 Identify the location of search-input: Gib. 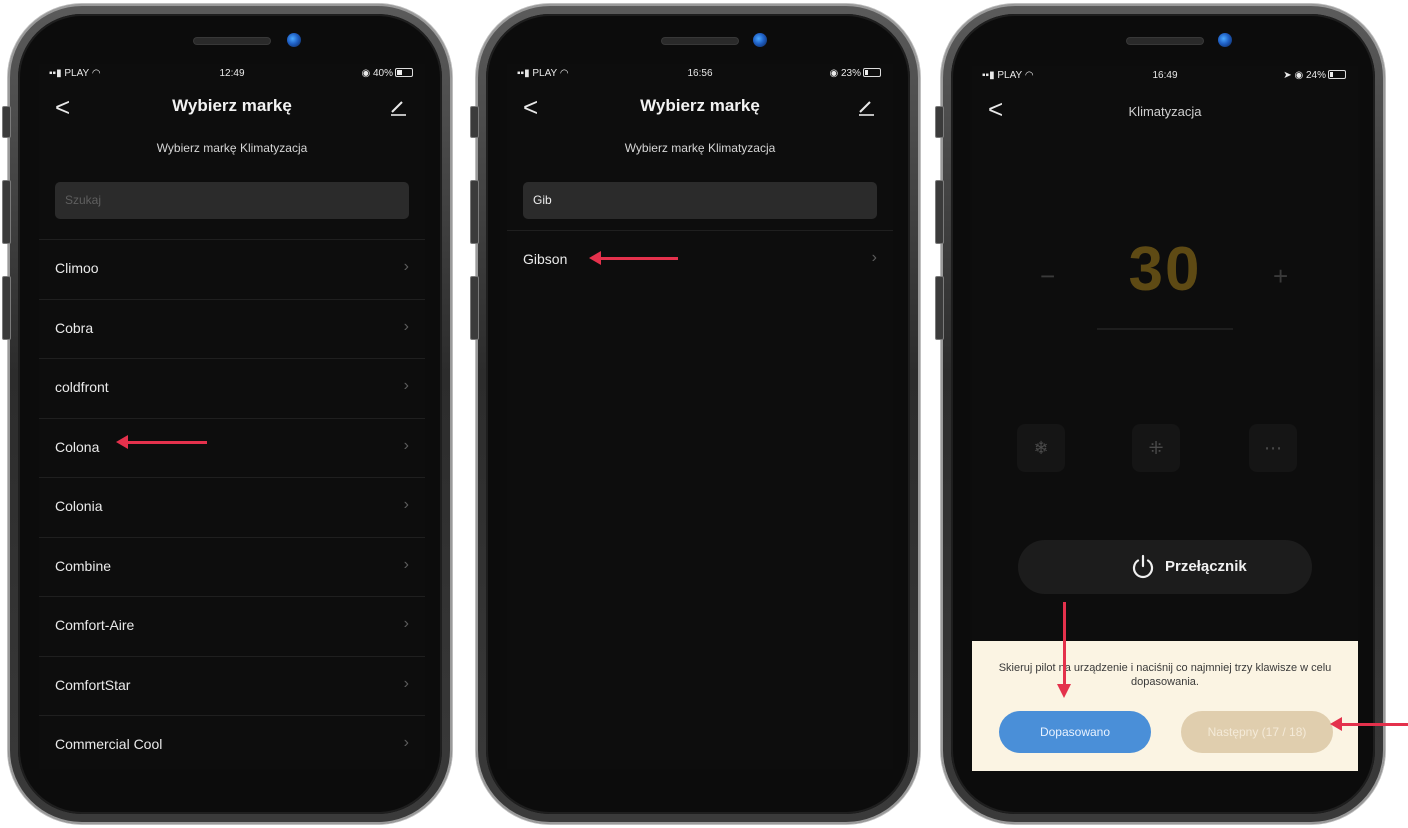
(700, 200).